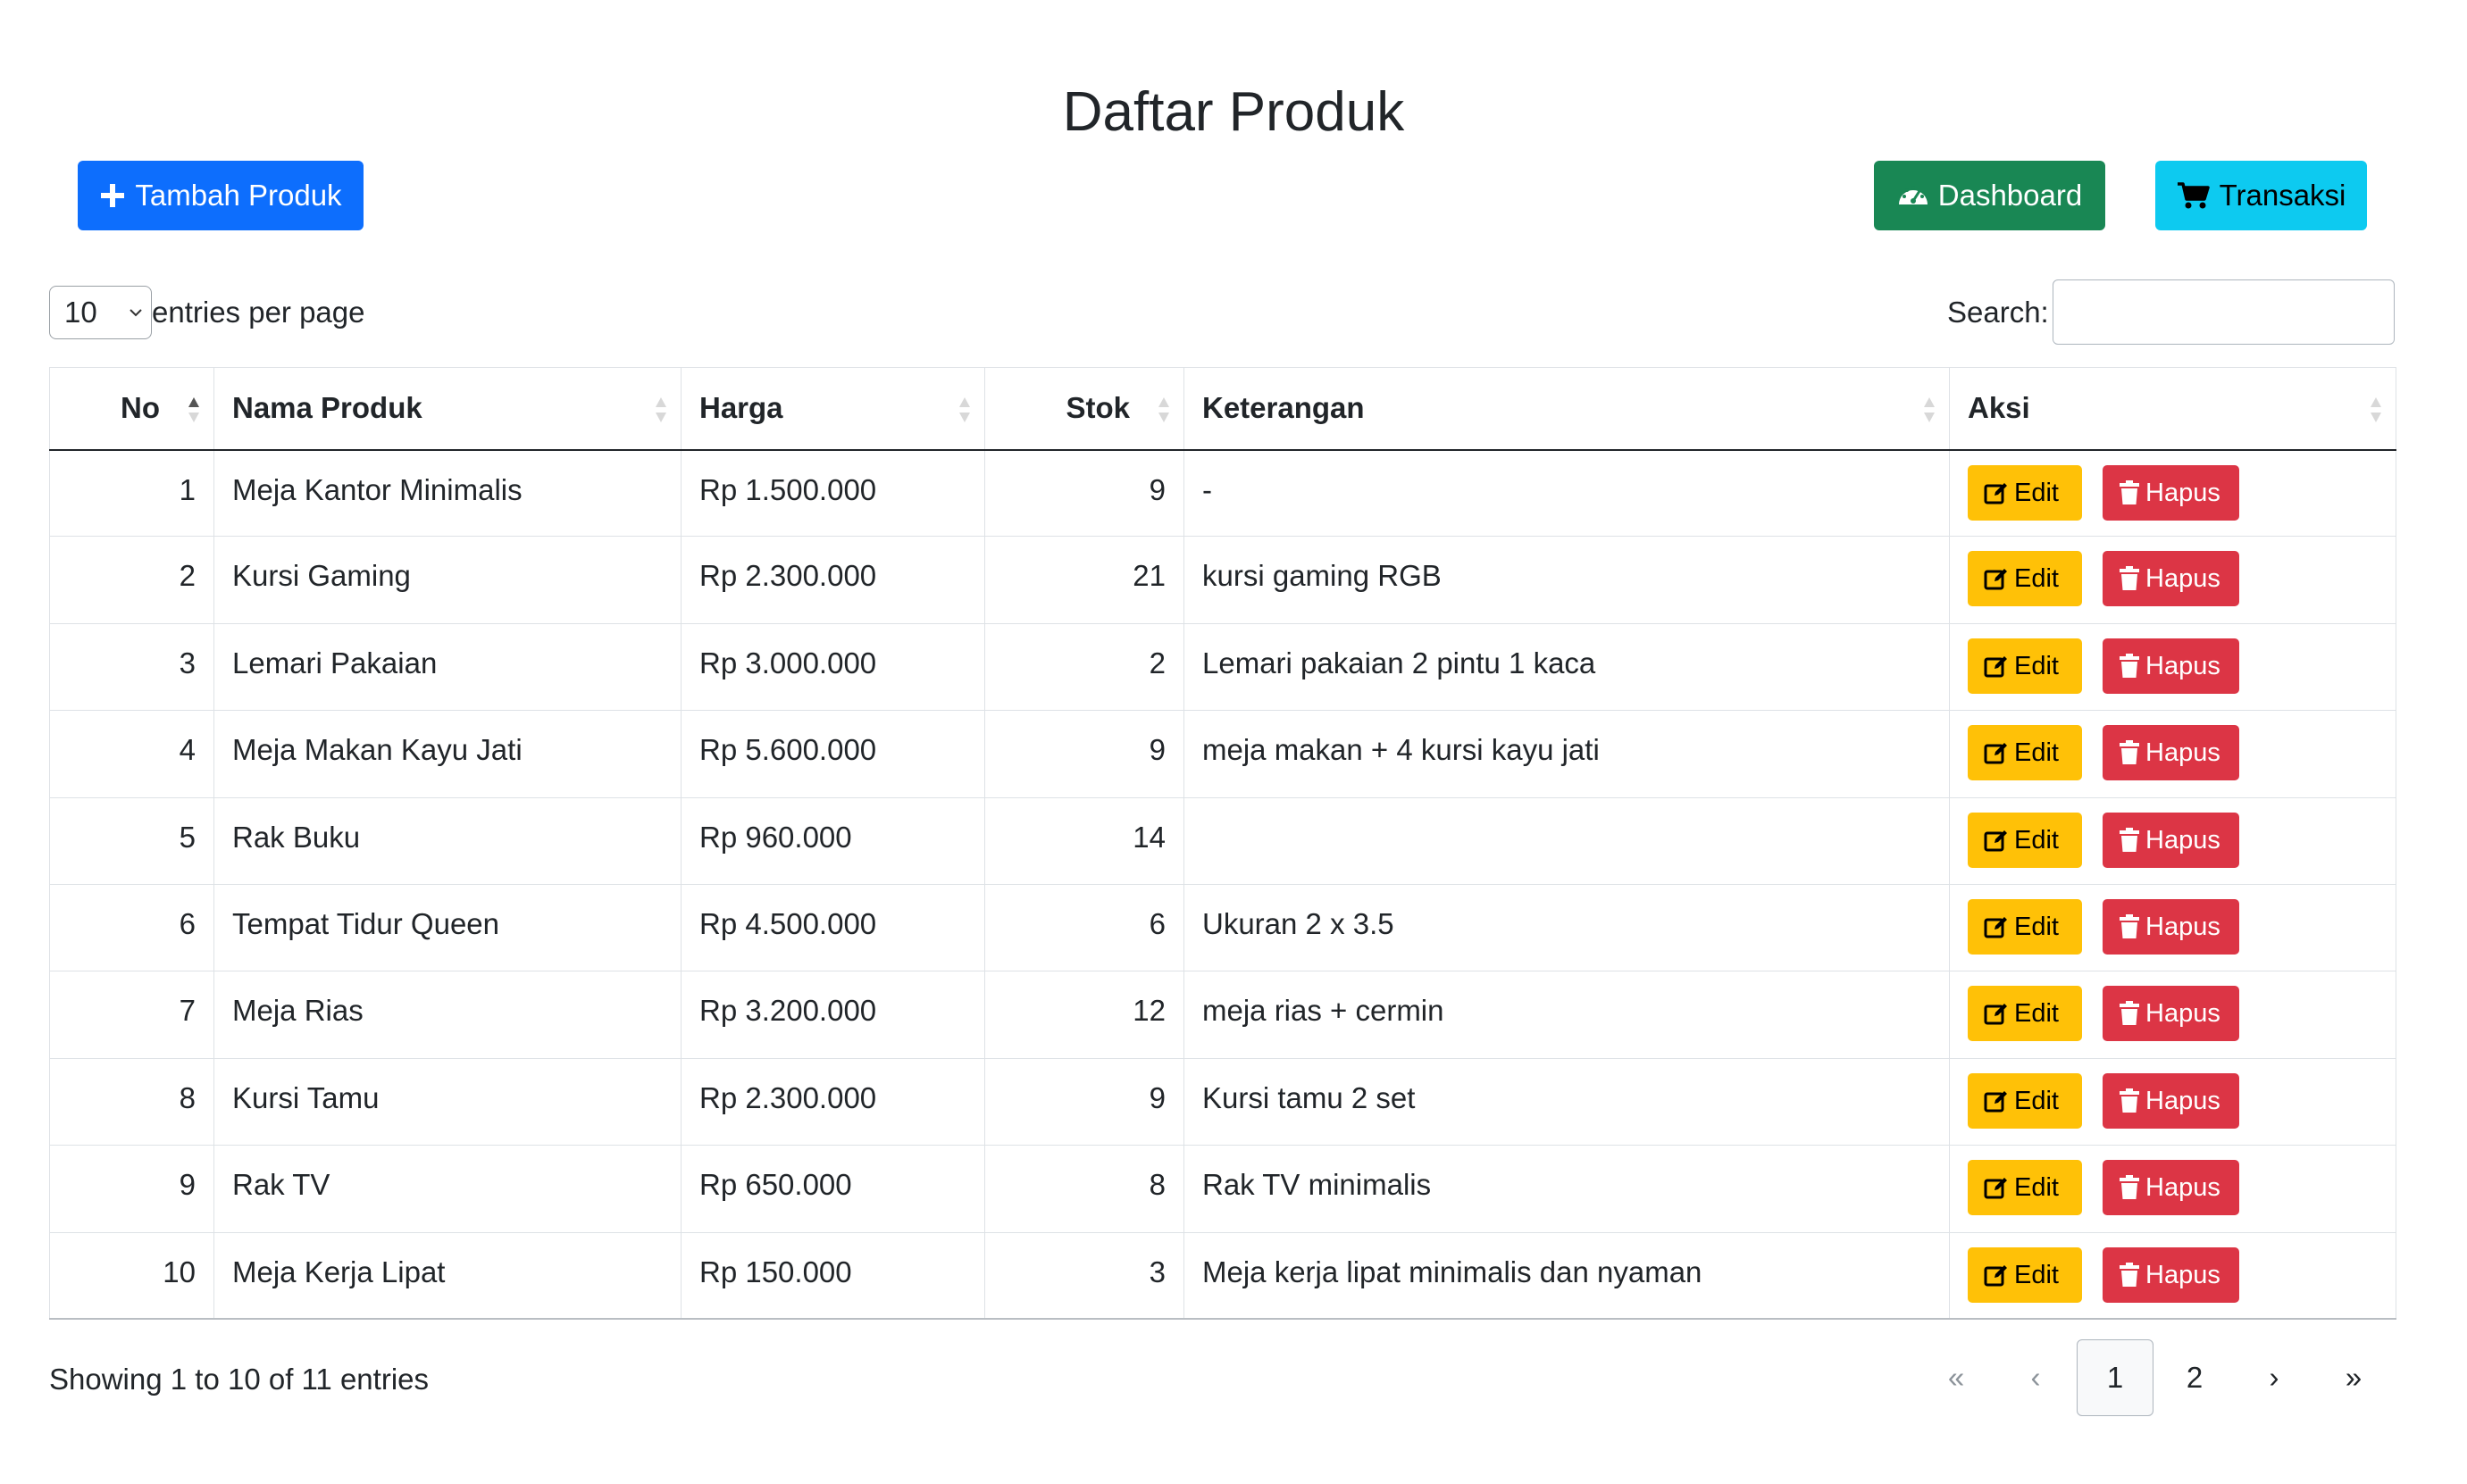  I want to click on column-header-no: No, so click(131, 409).